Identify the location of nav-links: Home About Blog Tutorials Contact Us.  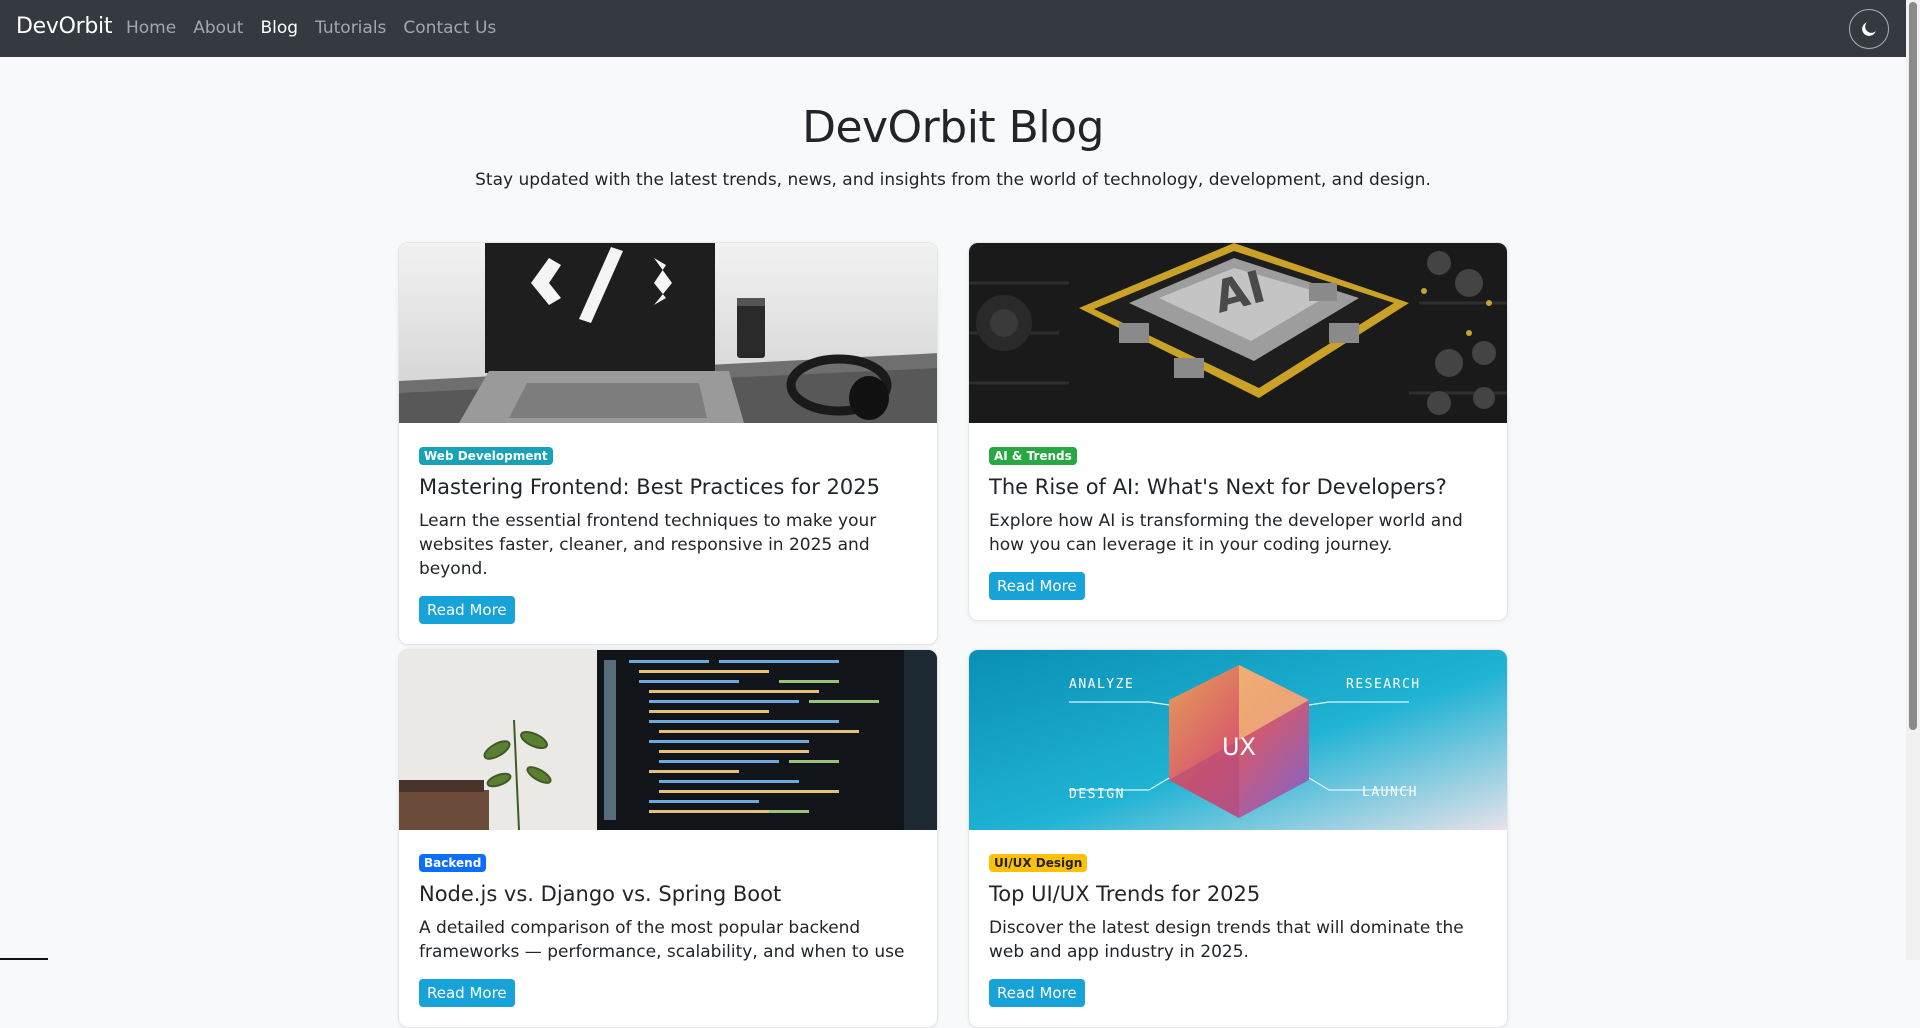
(319, 28).